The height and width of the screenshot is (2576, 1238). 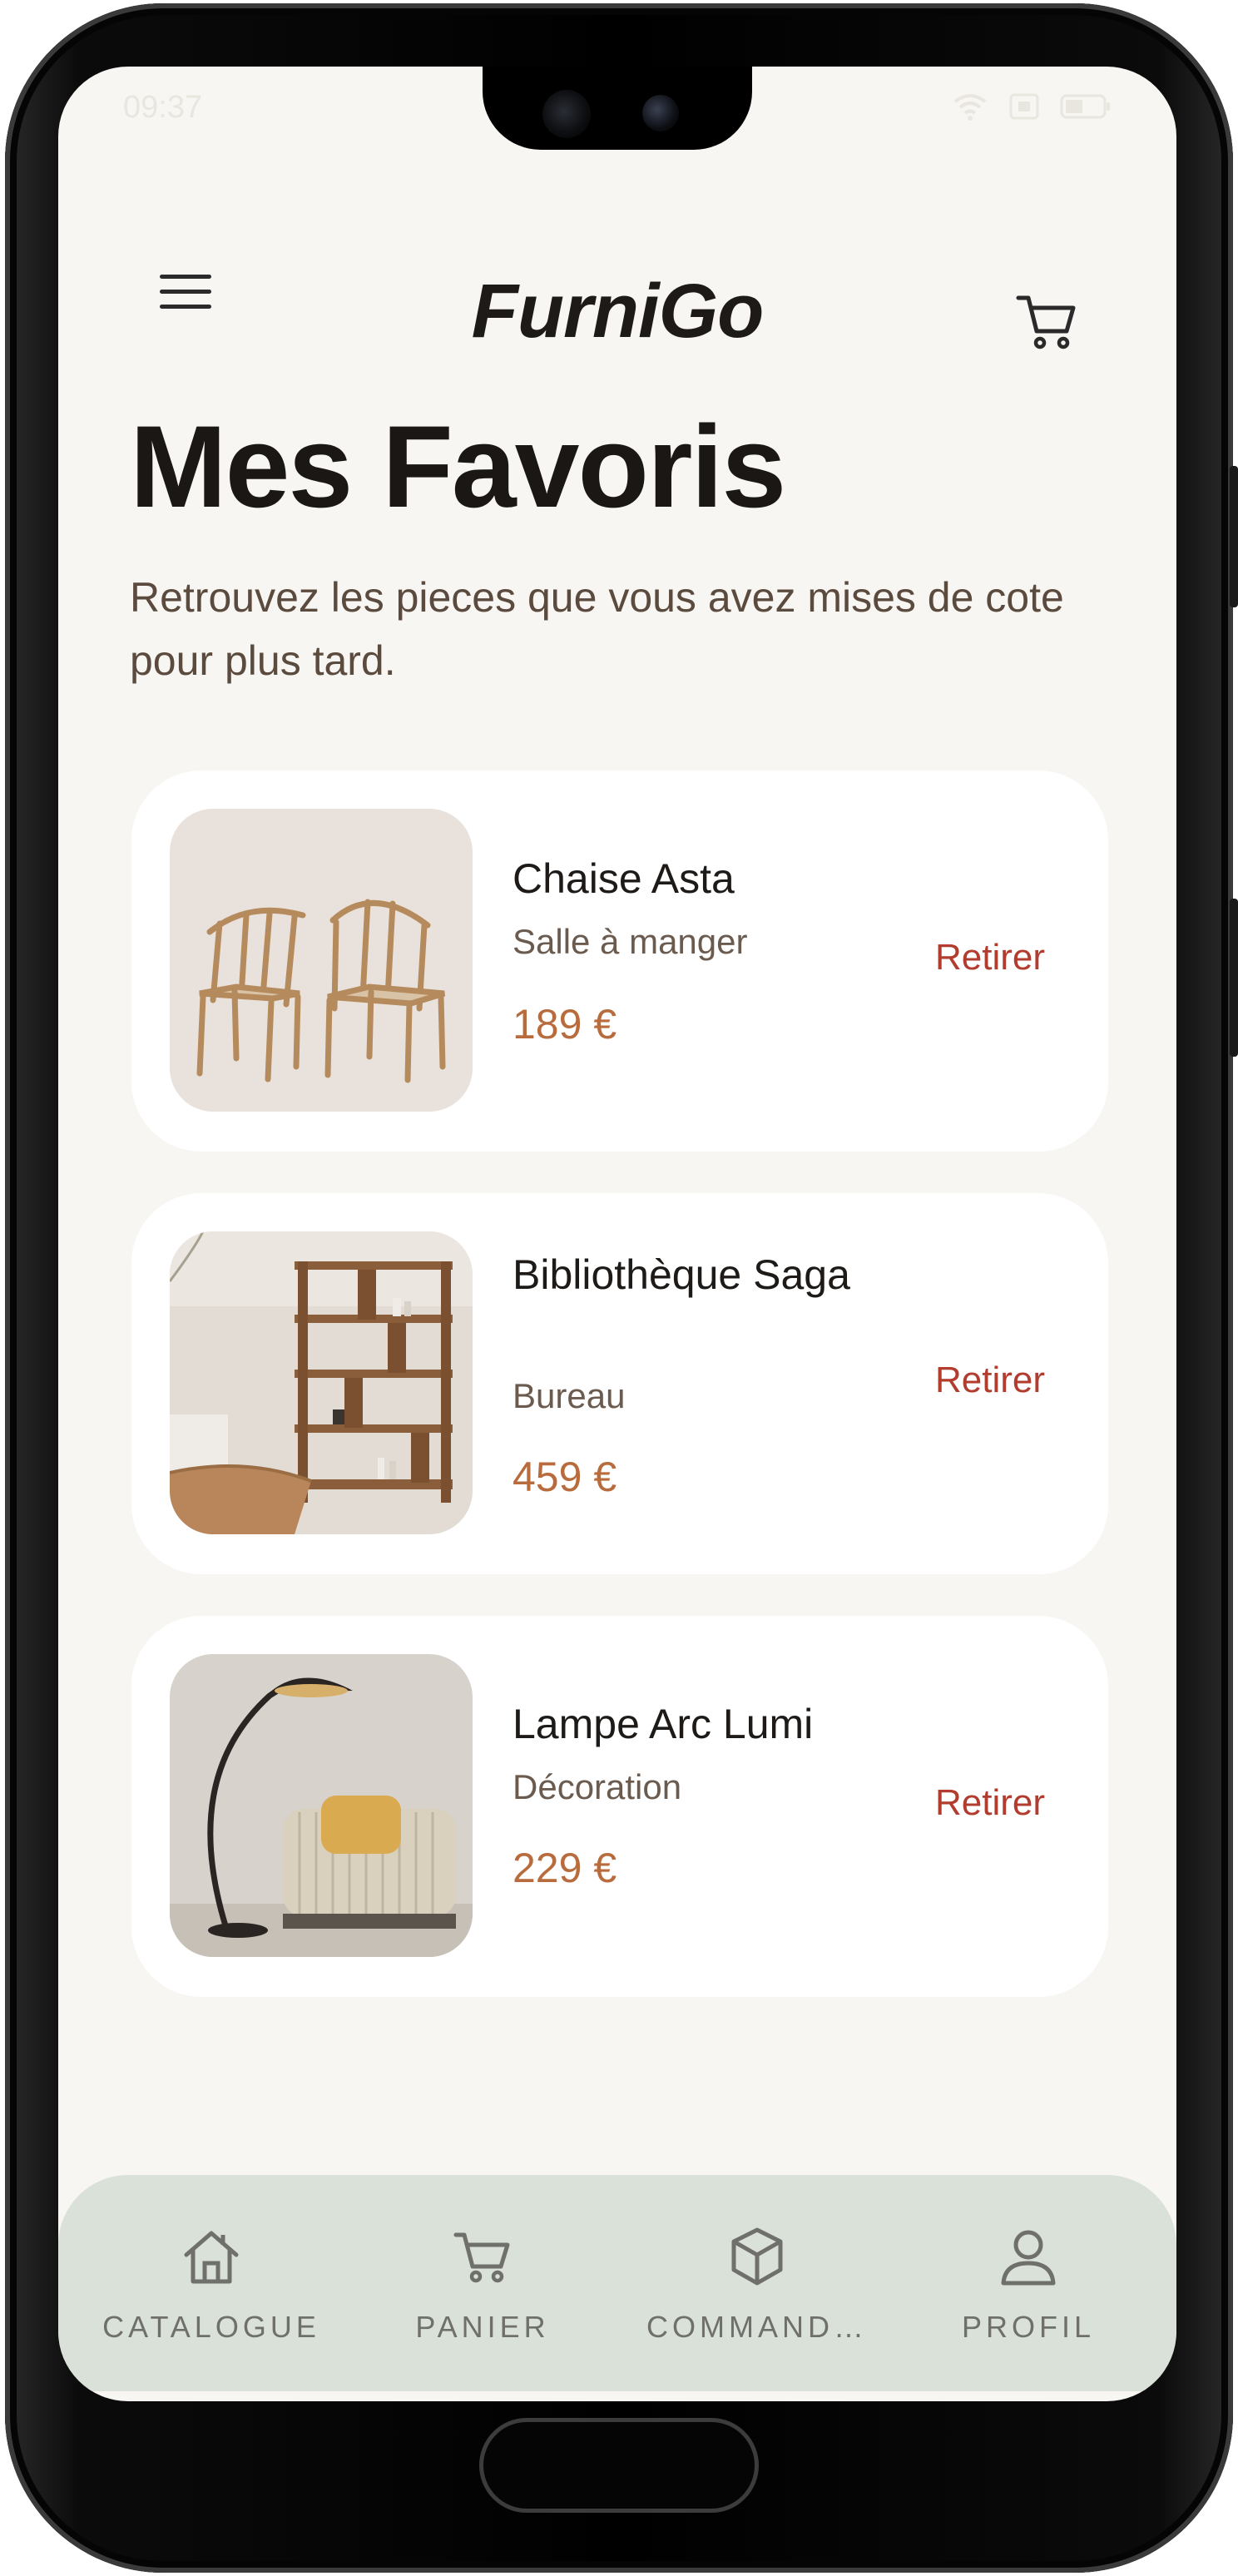 What do you see at coordinates (1234, 978) in the screenshot?
I see `power-button` at bounding box center [1234, 978].